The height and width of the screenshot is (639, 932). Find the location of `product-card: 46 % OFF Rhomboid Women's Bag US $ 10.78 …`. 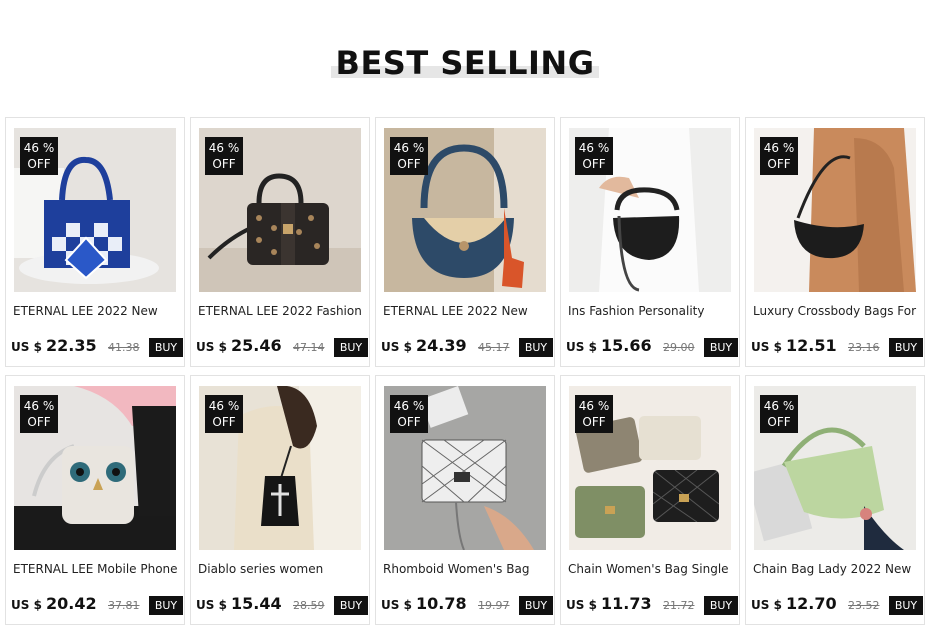

product-card: 46 % OFF Rhomboid Women's Bag US $ 10.78 … is located at coordinates (465, 500).